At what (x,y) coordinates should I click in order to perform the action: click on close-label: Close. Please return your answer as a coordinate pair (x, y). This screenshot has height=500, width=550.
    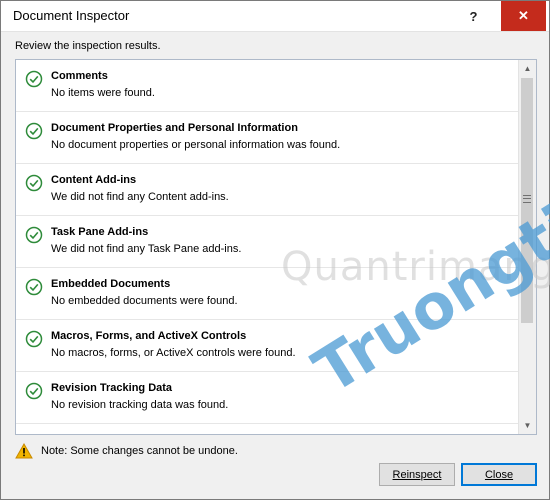
    Looking at the image, I should click on (499, 474).